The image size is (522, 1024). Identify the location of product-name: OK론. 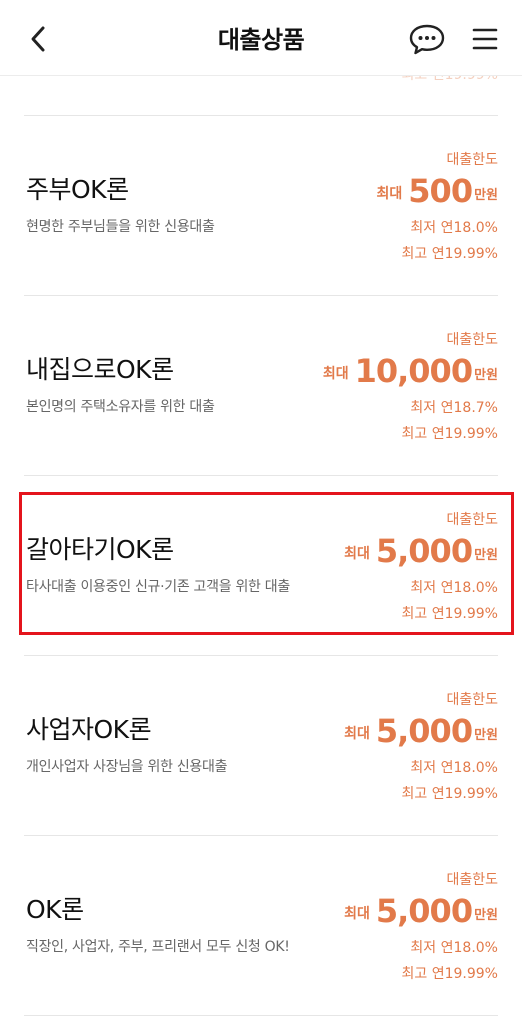
(55, 909).